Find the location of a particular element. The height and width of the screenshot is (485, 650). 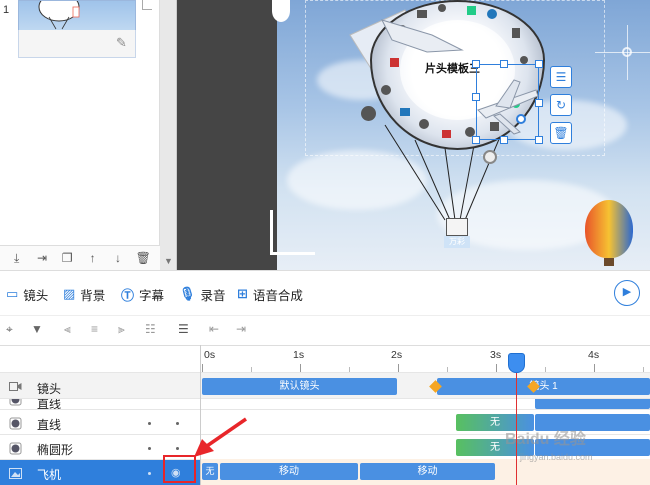

track-name: 镜头 is located at coordinates (49, 389).